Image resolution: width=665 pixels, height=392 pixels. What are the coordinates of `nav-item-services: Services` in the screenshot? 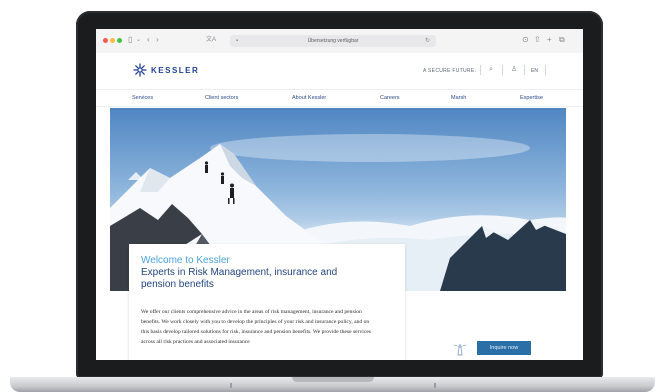 It's located at (142, 98).